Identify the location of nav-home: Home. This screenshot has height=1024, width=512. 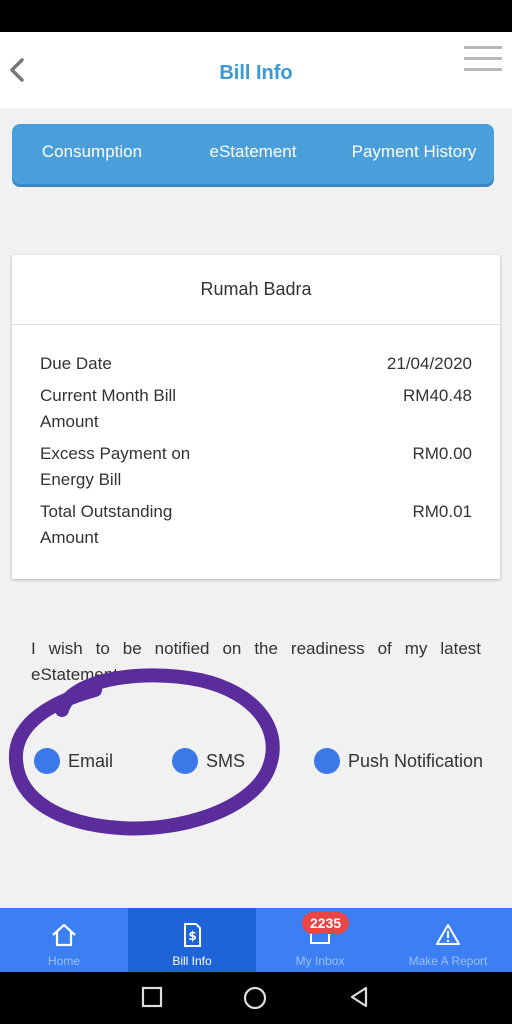
(64, 940).